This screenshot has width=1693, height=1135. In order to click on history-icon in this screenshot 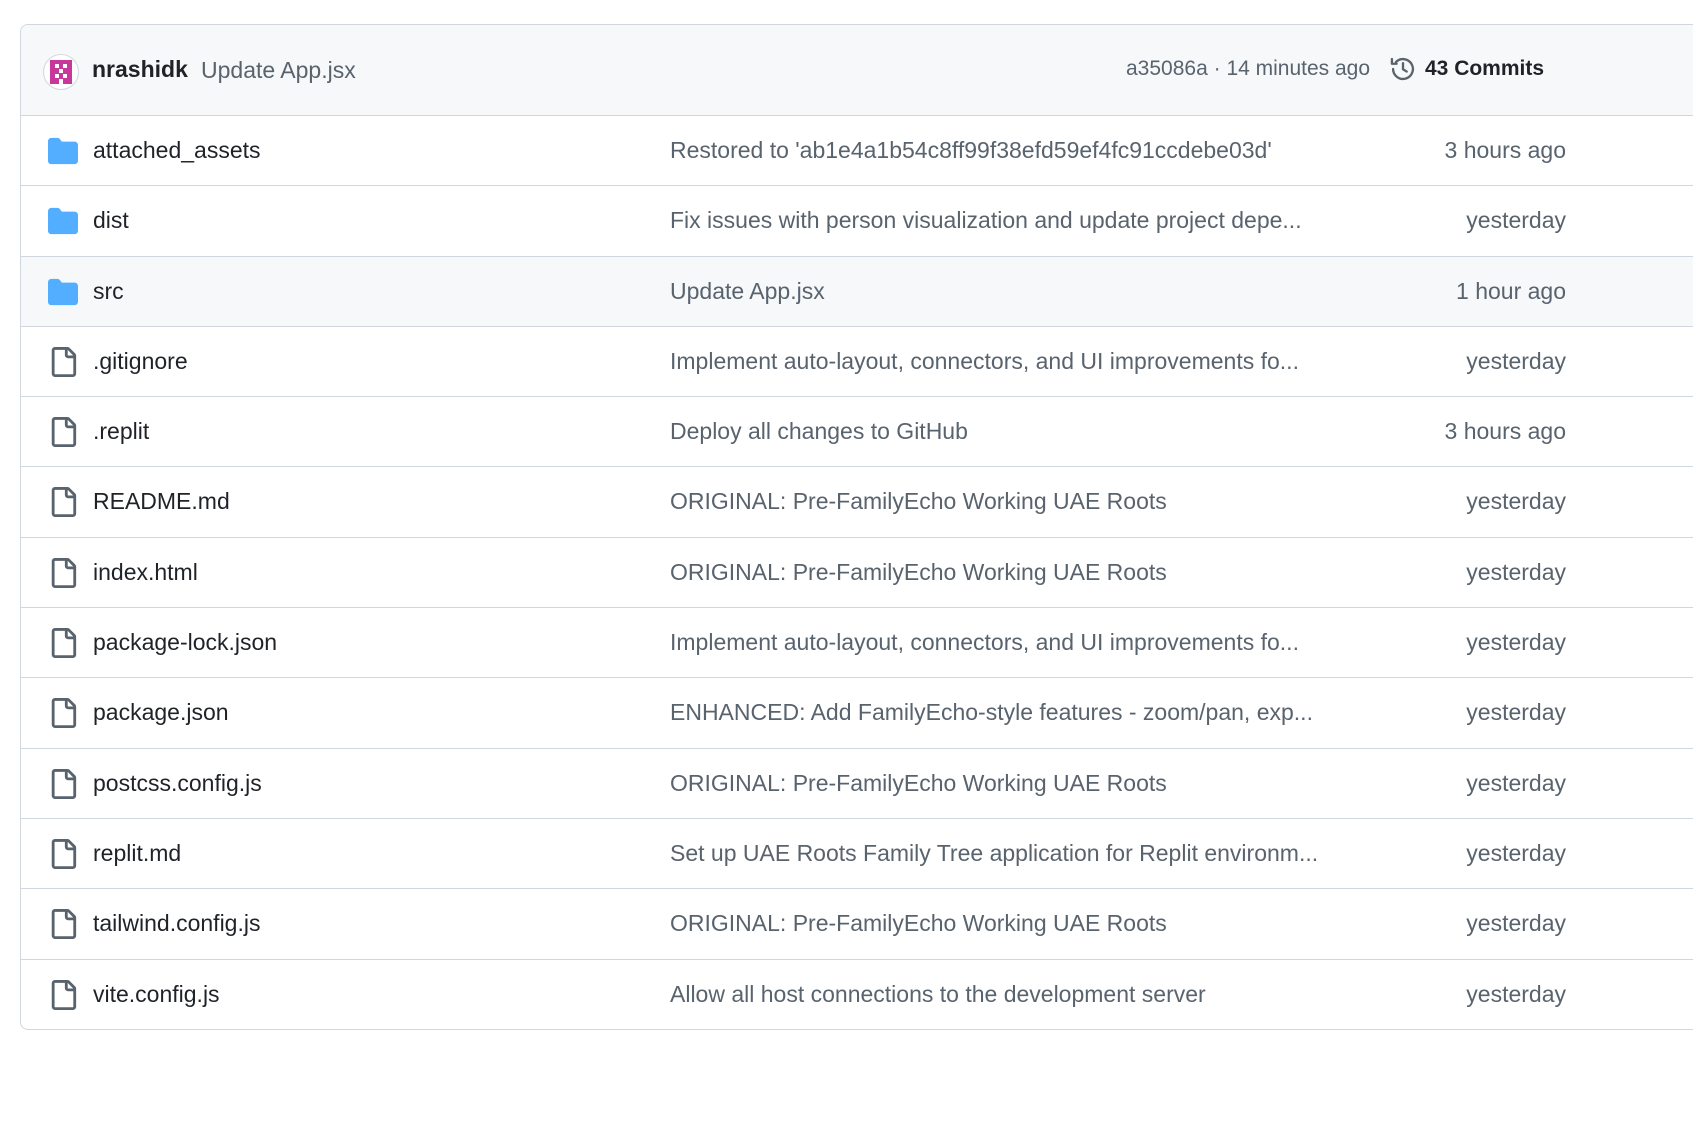, I will do `click(1402, 69)`.